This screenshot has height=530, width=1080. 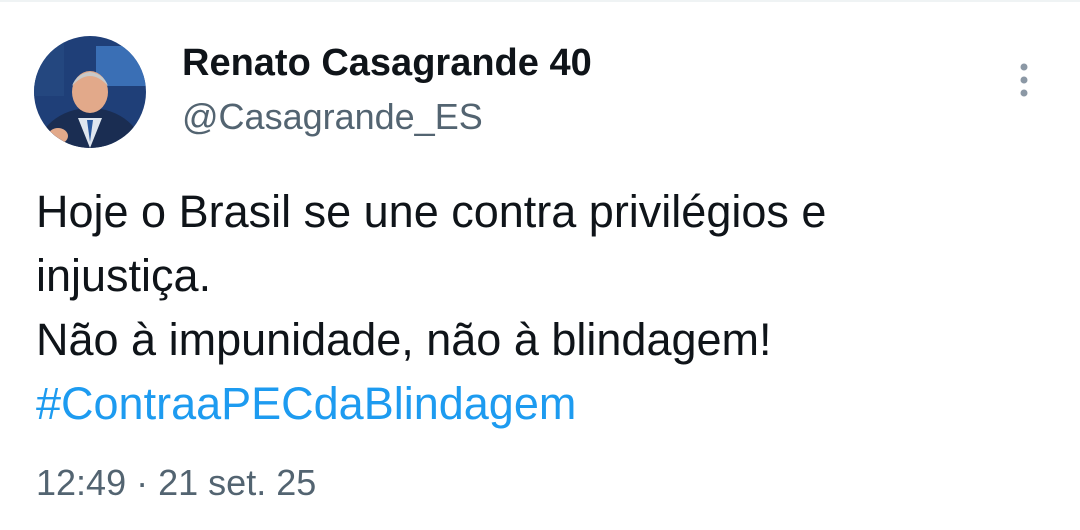 I want to click on tweet-metadata: 12:49 · 21 set. 25, so click(x=176, y=483).